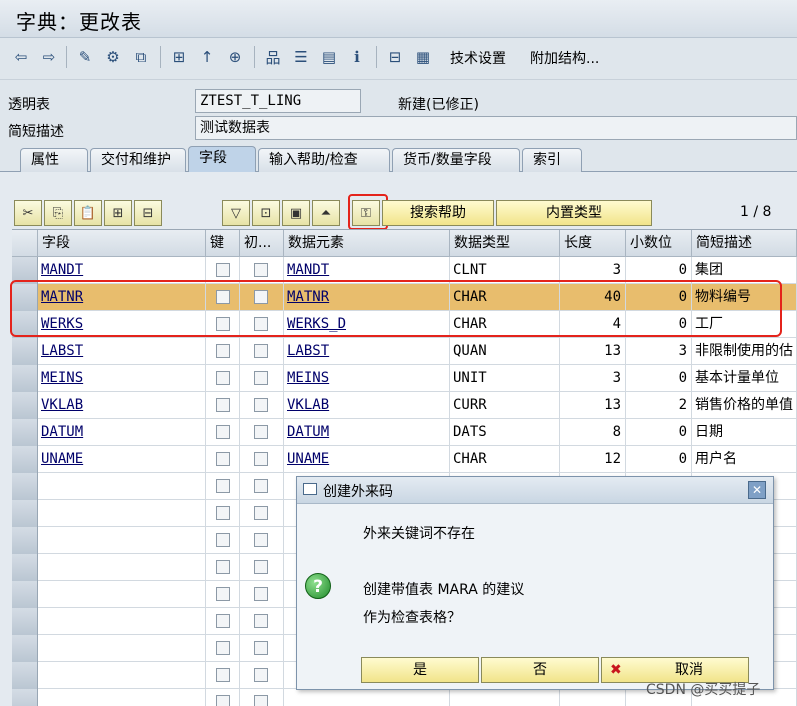  I want to click on filter-icon: ▽, so click(236, 213).